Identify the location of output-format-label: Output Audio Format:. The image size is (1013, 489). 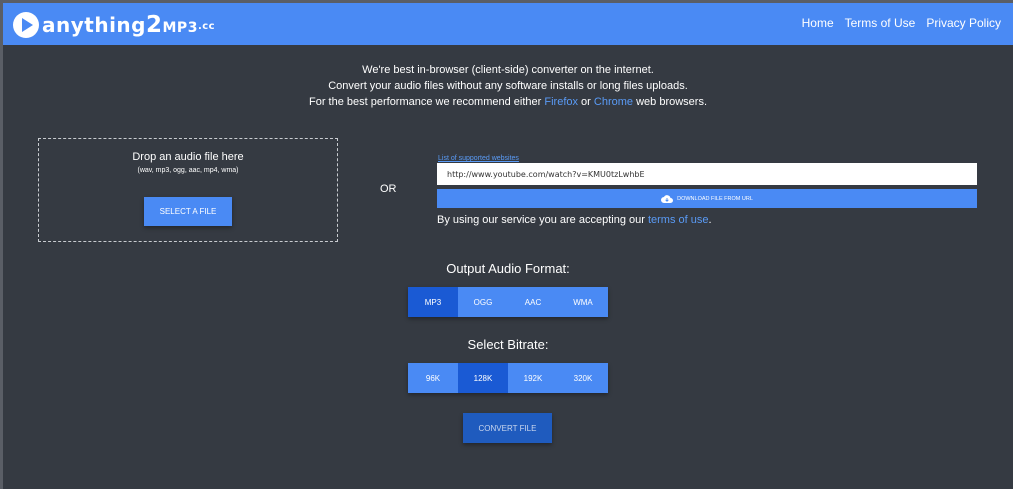
(508, 268).